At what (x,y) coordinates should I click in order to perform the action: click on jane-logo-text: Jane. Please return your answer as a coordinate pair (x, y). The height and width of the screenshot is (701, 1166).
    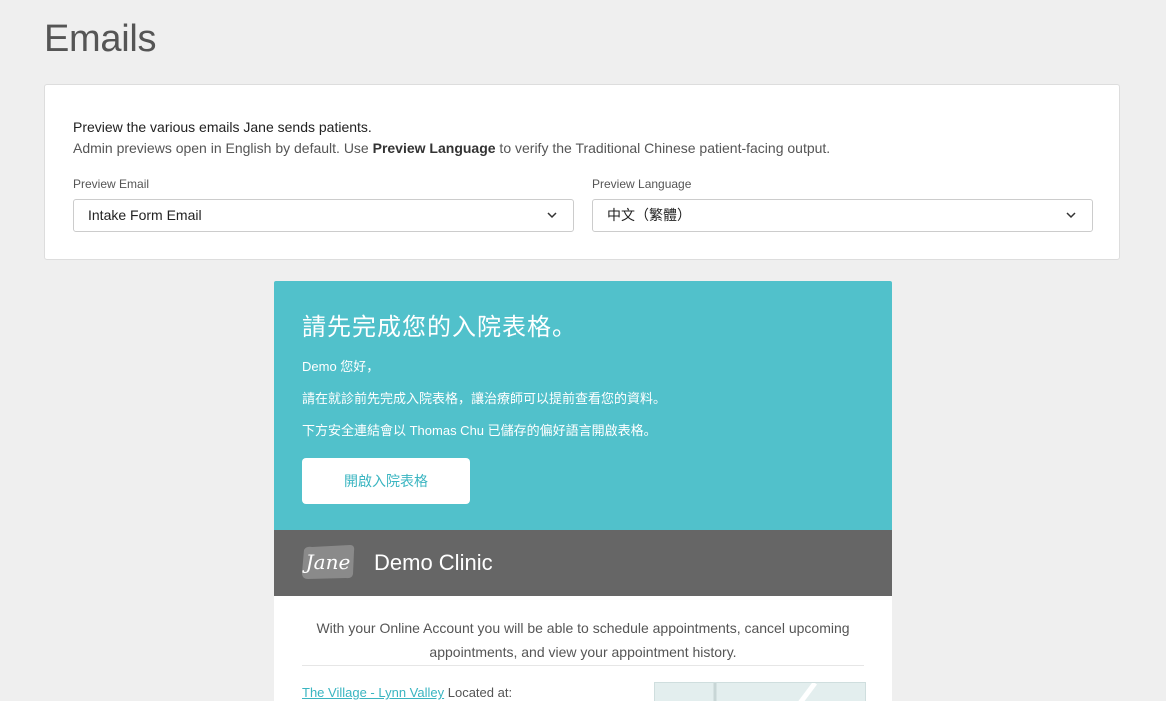
    Looking at the image, I should click on (326, 562).